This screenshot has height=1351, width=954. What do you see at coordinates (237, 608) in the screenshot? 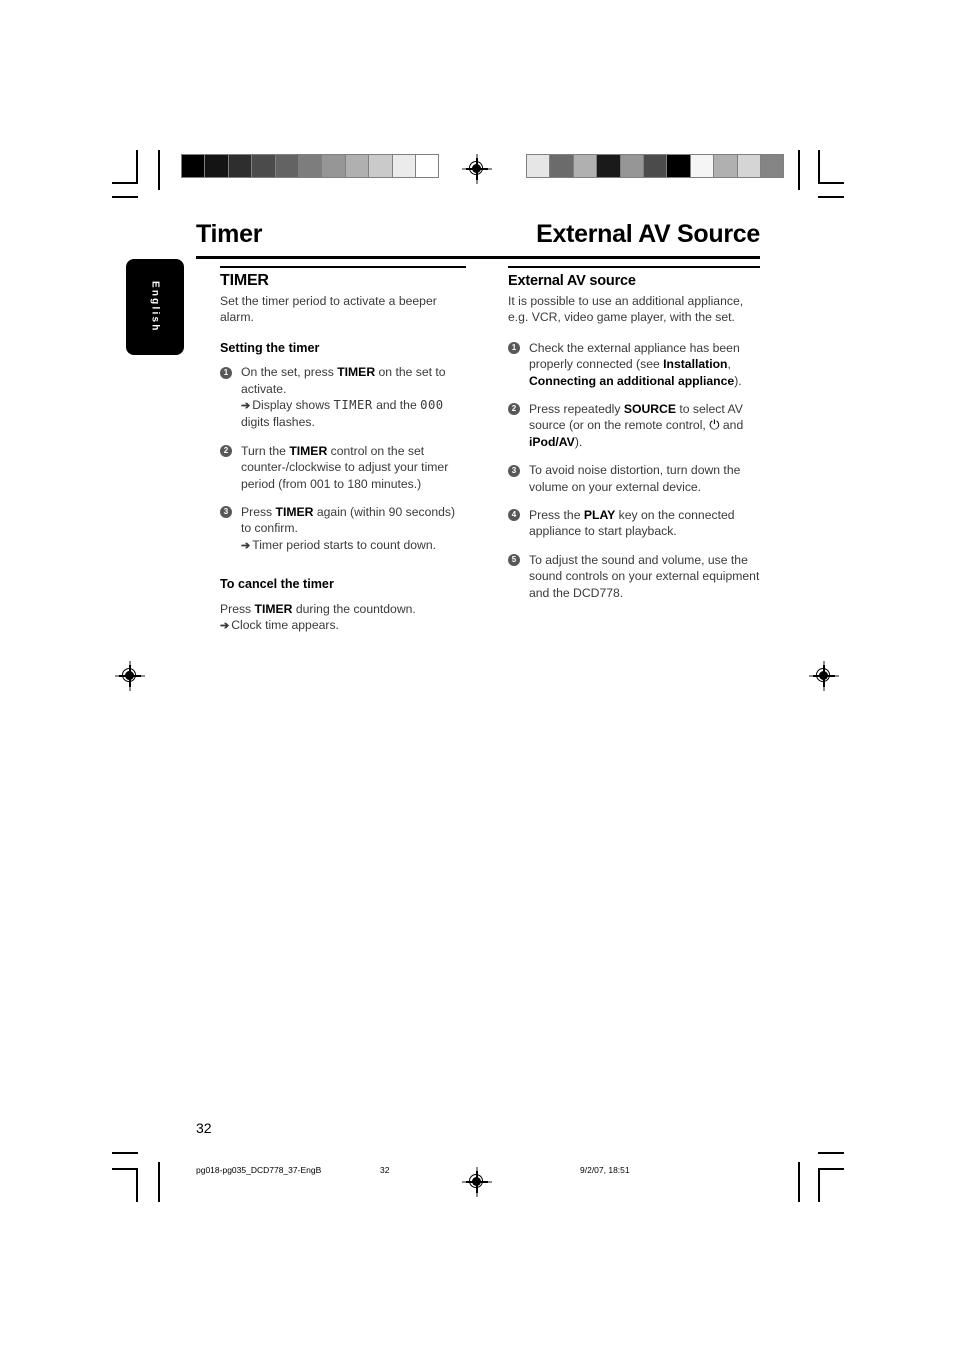
I see `cancel-text-a: Press` at bounding box center [237, 608].